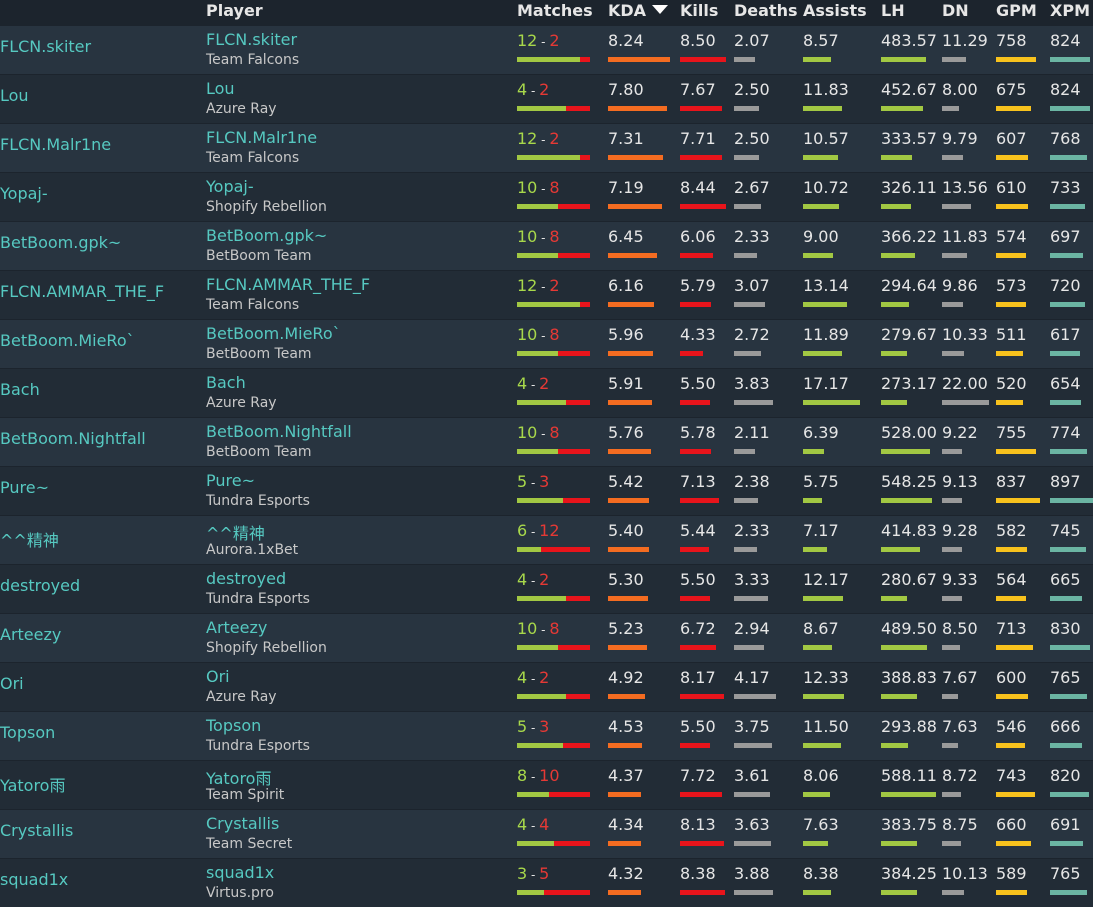 Image resolution: width=1093 pixels, height=907 pixels. What do you see at coordinates (240, 872) in the screenshot?
I see `player-name-link: squad1x` at bounding box center [240, 872].